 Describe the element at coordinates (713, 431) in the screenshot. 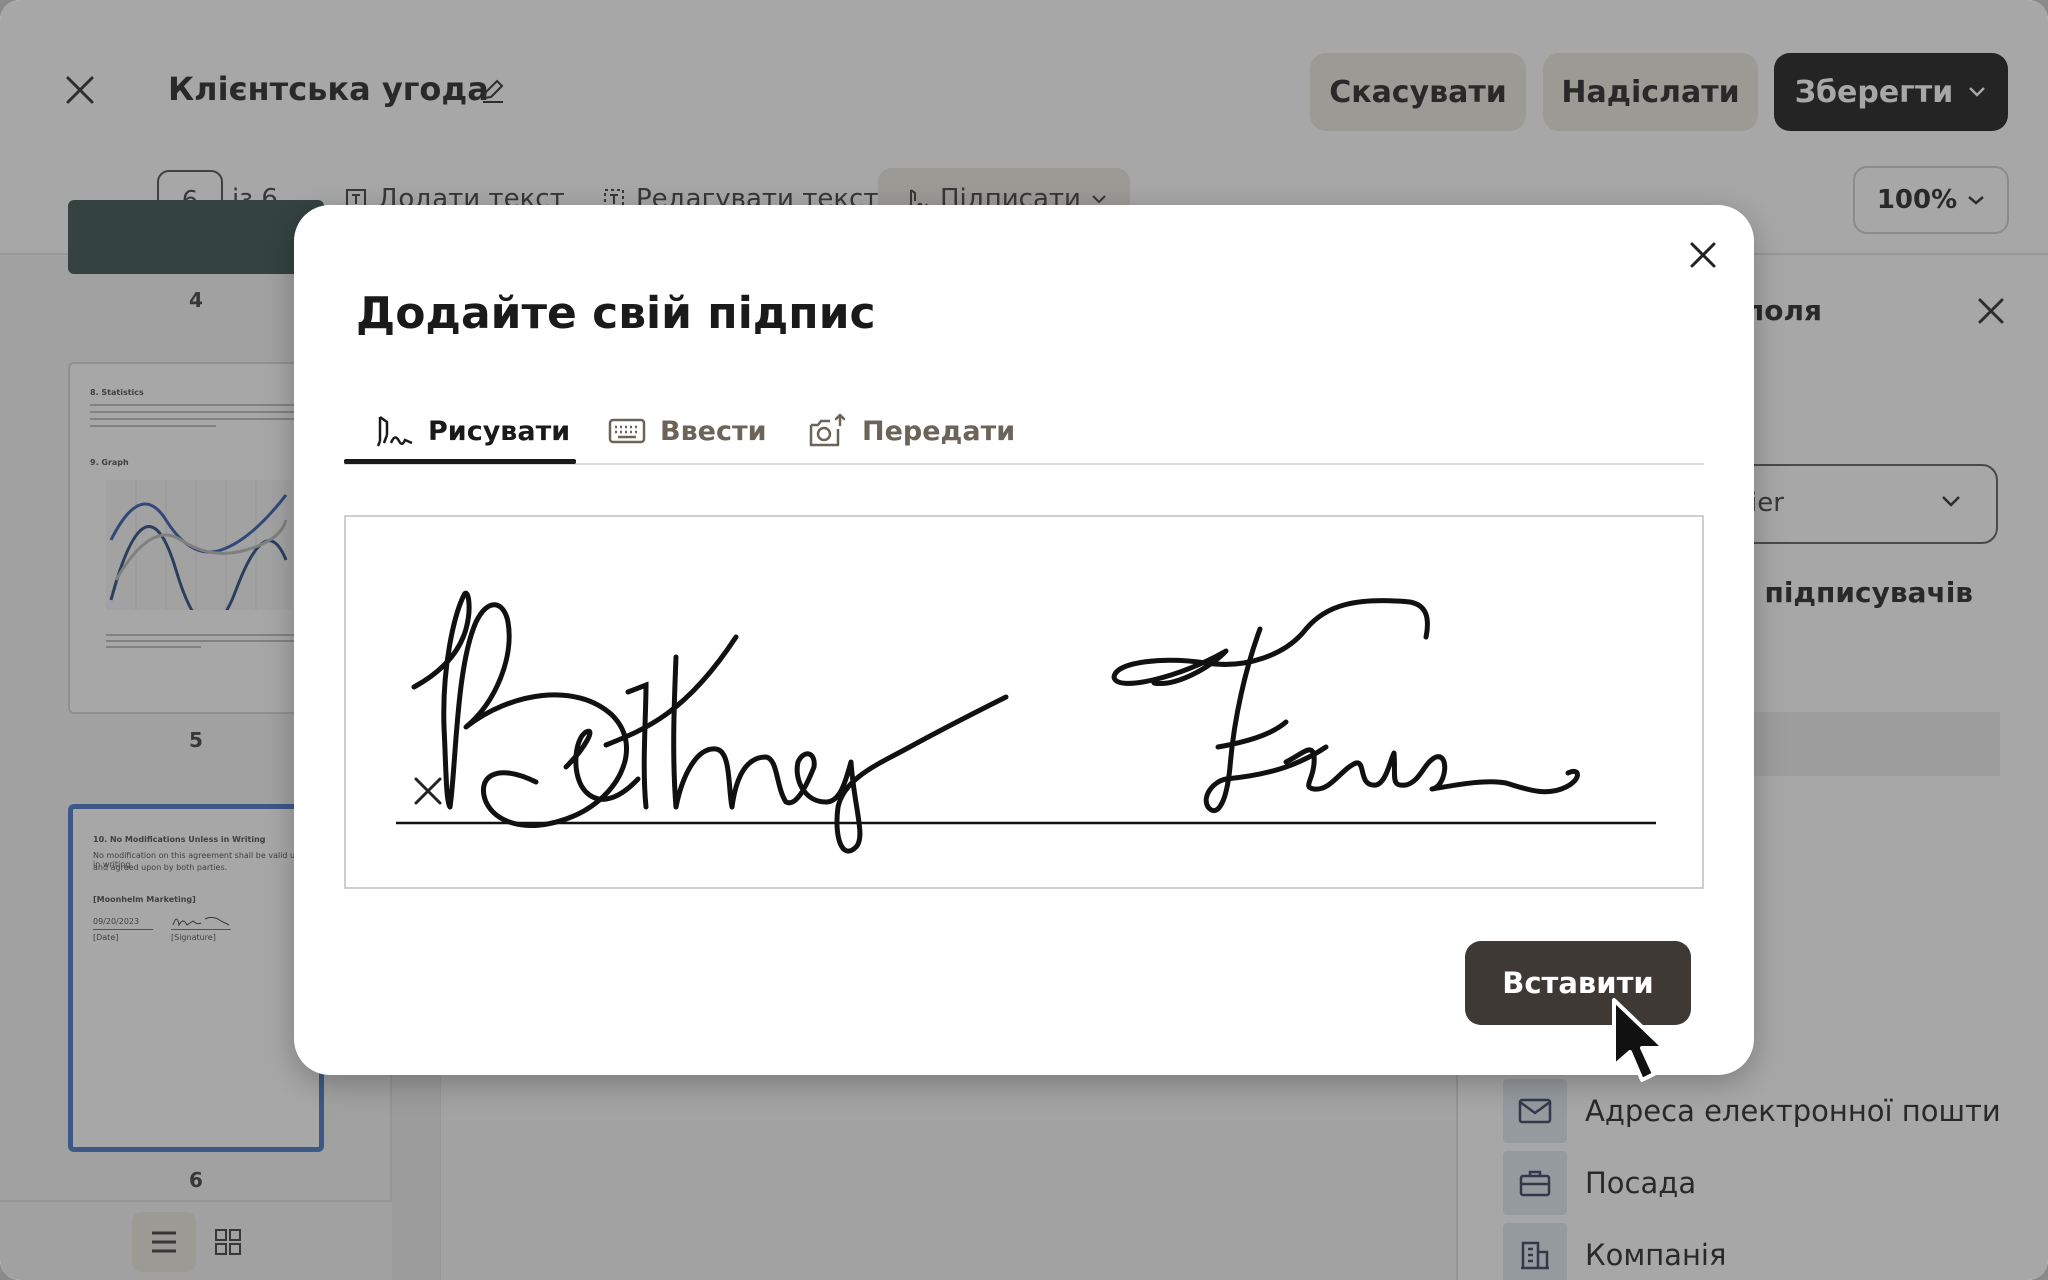

I see `tab-type-label: Ввести` at that location.